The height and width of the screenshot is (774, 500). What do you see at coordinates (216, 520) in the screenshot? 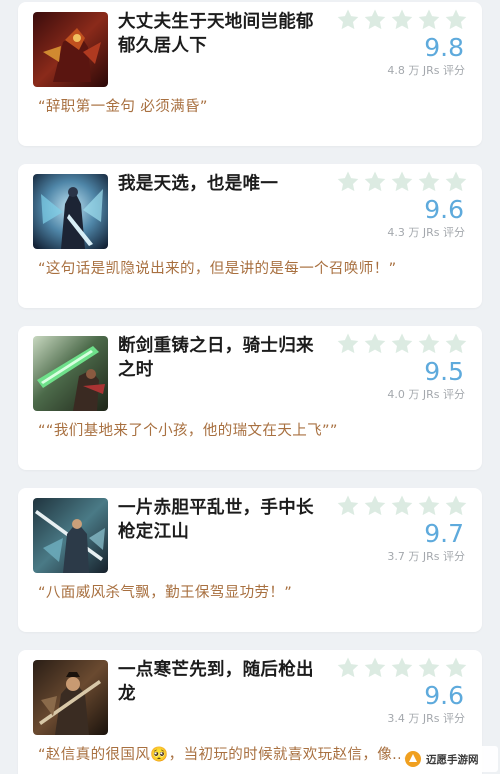
I see `quote-title: 一片赤胆平乱世，手中长枪定江山` at bounding box center [216, 520].